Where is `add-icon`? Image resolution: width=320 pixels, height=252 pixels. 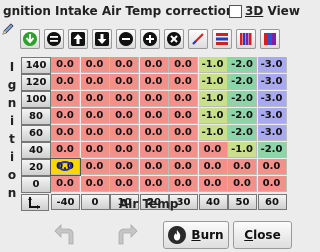
add-icon is located at coordinates (150, 39).